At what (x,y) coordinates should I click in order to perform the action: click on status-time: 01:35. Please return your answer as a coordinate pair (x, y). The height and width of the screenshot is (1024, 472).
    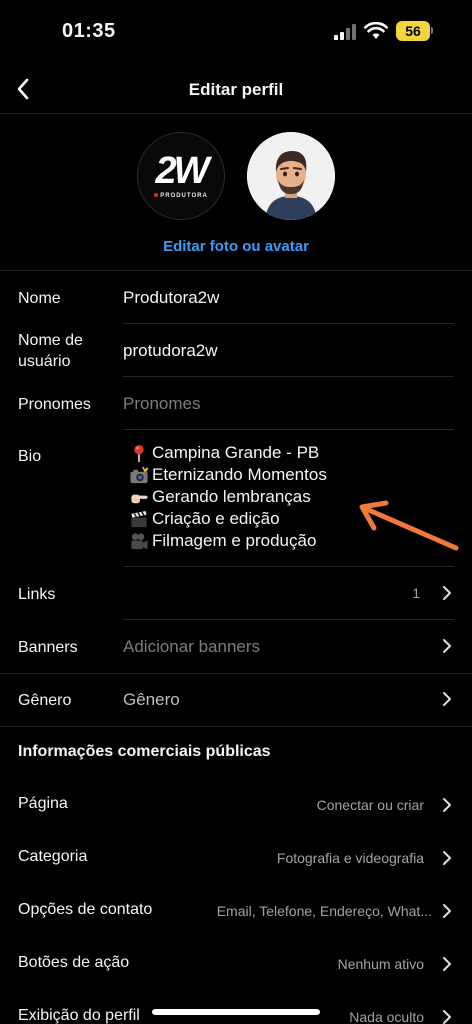
    Looking at the image, I should click on (89, 31).